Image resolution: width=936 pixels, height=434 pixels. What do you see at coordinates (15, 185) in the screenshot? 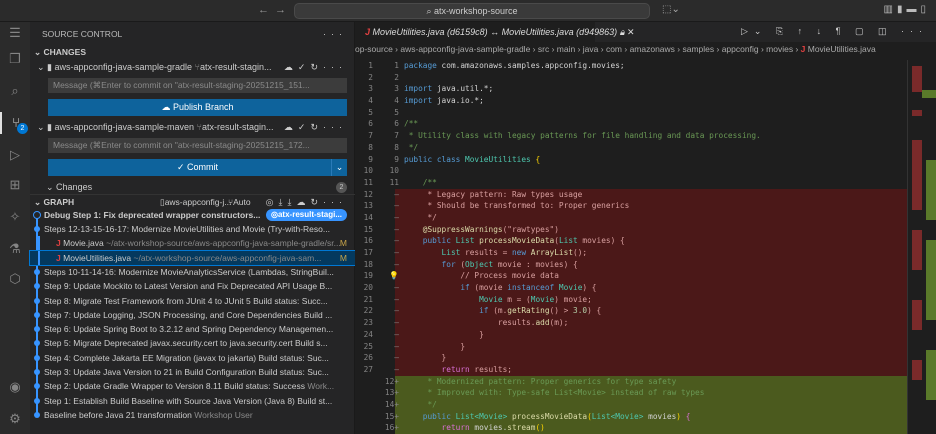
I see `extensions-icon: ⊞` at bounding box center [15, 185].